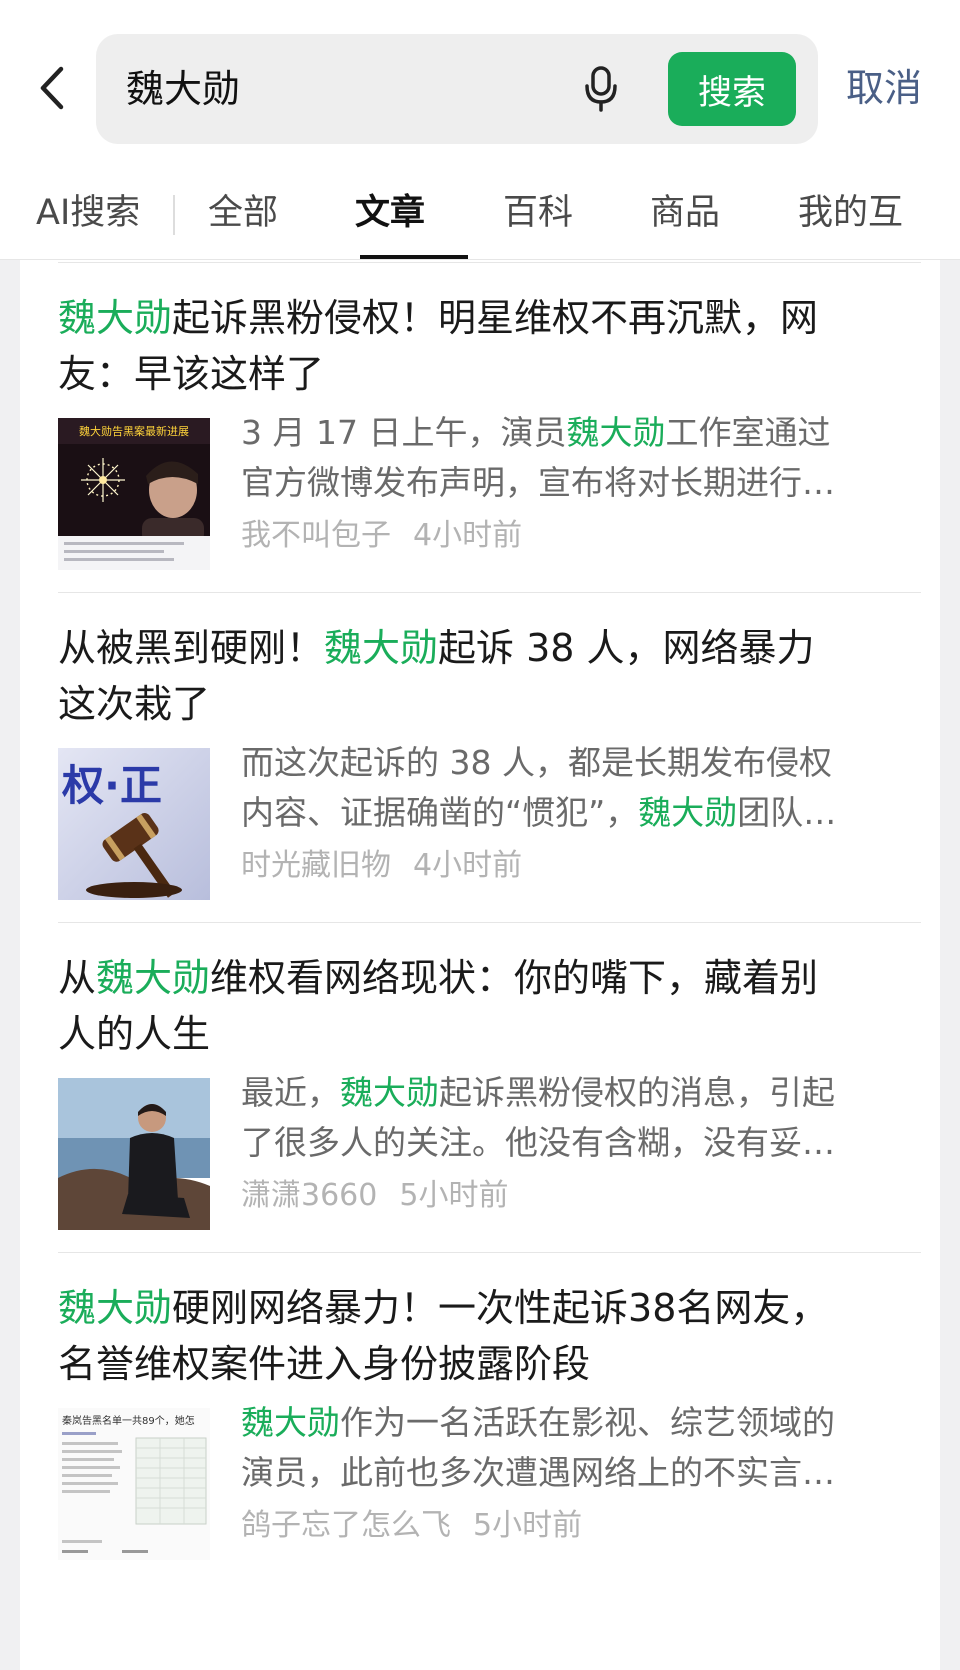  What do you see at coordinates (500, 1308) in the screenshot?
I see `text-segment: 硬刚网络暴力！一次性起诉38名网友，` at bounding box center [500, 1308].